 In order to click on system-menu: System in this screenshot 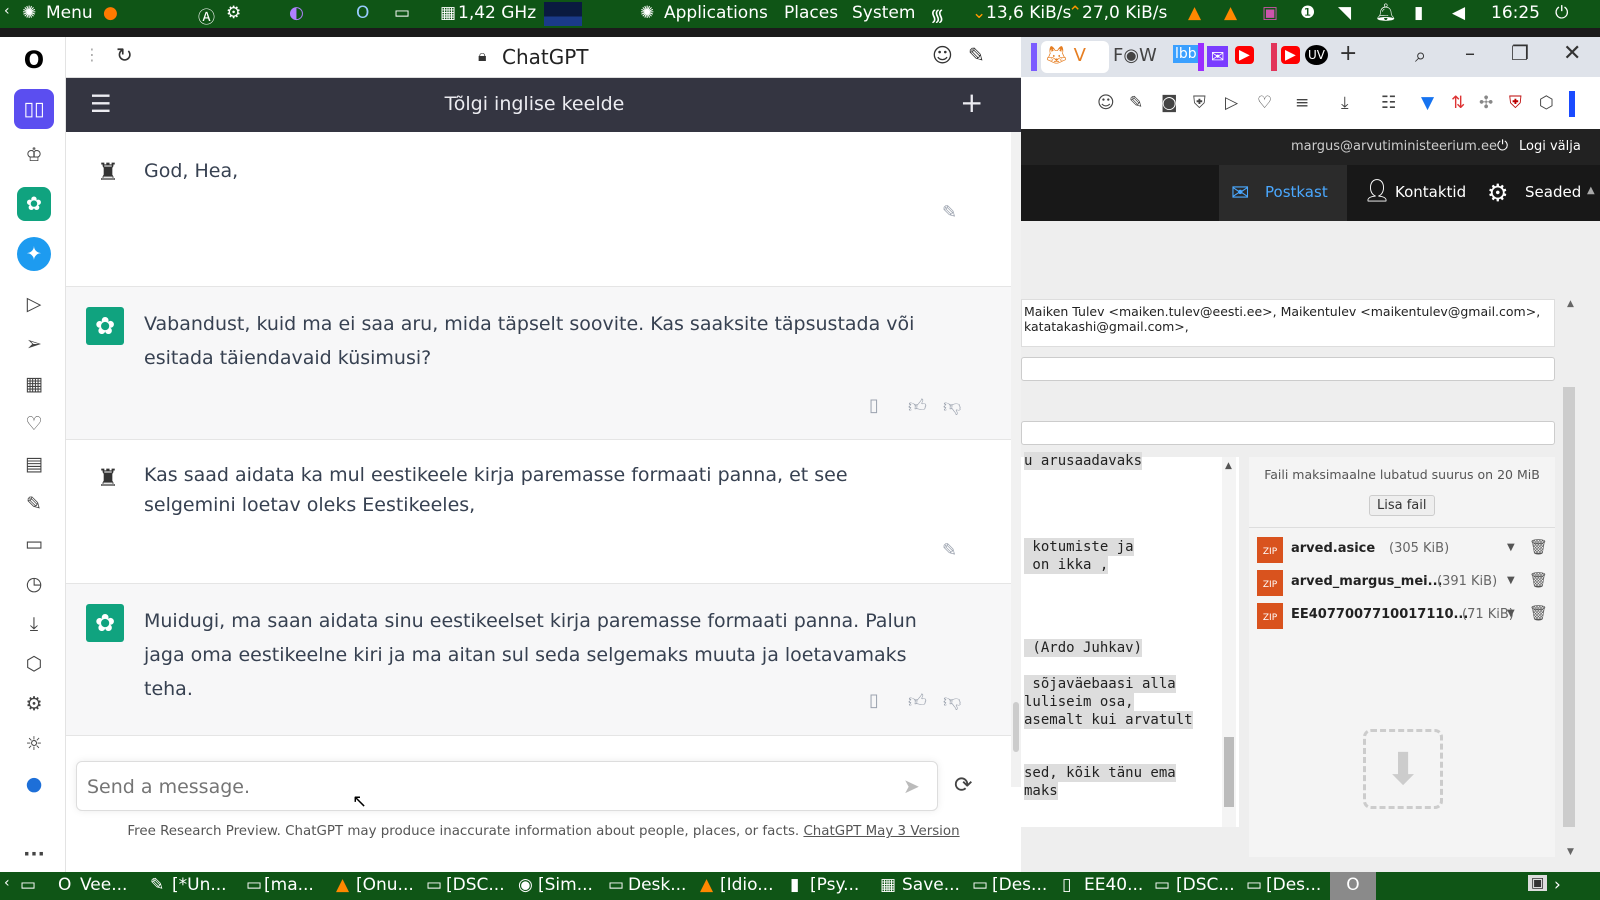, I will do `click(883, 13)`.